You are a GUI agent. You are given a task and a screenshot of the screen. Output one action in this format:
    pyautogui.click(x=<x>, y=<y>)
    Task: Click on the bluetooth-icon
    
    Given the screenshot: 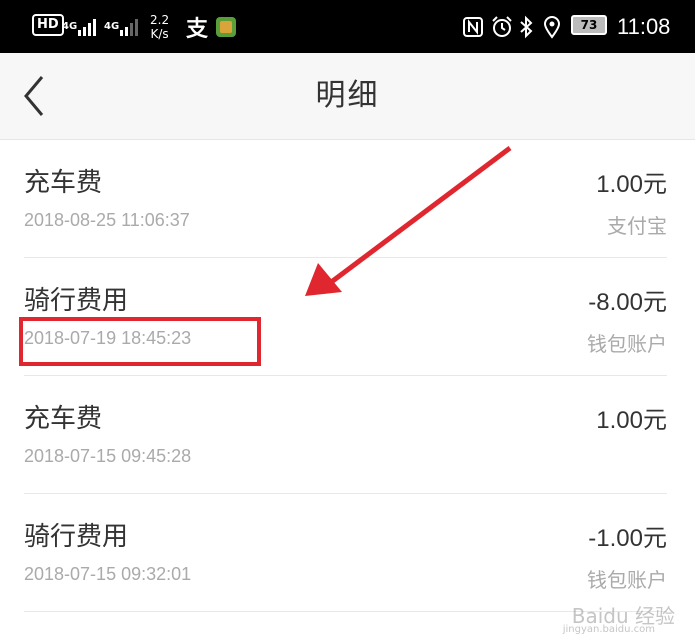 What is the action you would take?
    pyautogui.click(x=526, y=26)
    